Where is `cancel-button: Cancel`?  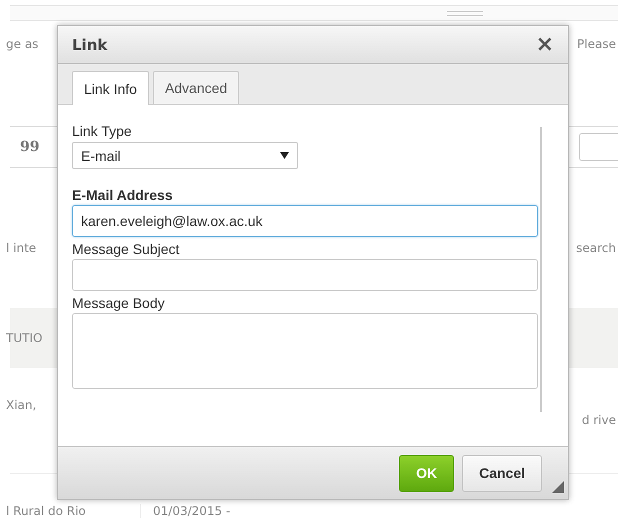 cancel-button: Cancel is located at coordinates (502, 473).